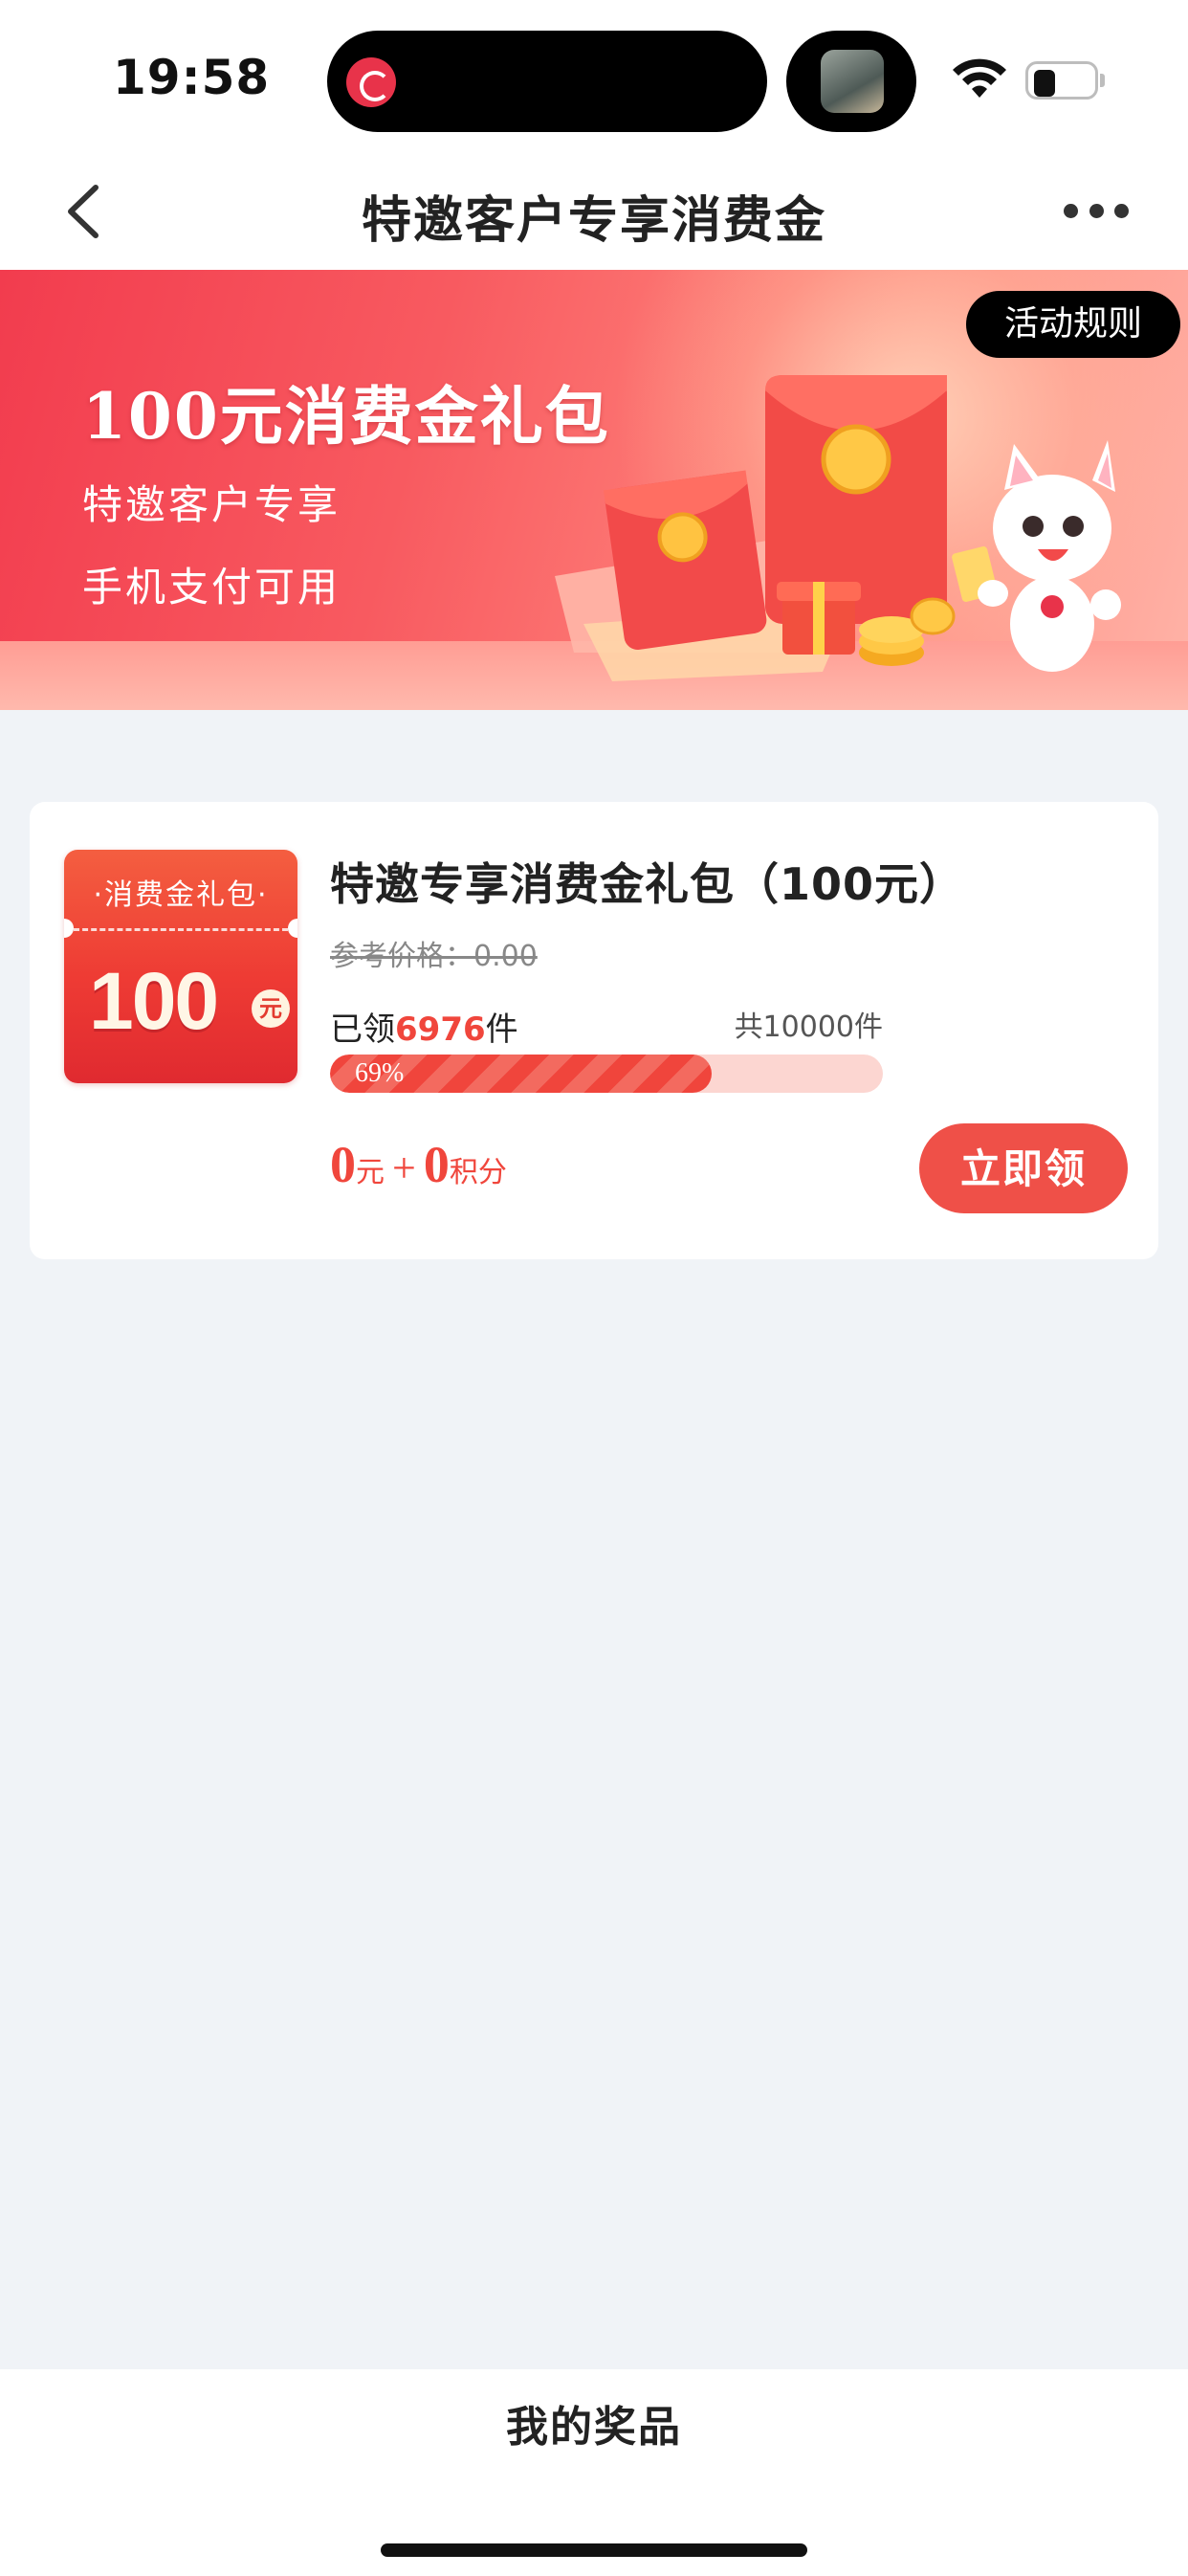 The height and width of the screenshot is (2576, 1188). I want to click on coupon-image: ·消费金礼包· 100 元, so click(180, 966).